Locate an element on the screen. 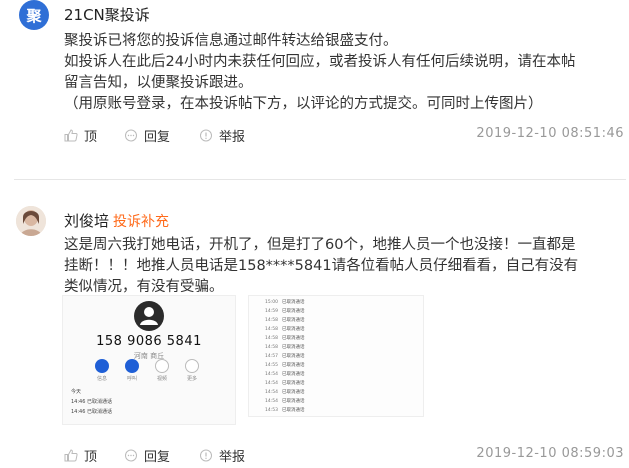 The height and width of the screenshot is (468, 629). call-log-row: 15:00 已取消通话 is located at coordinates (284, 302).